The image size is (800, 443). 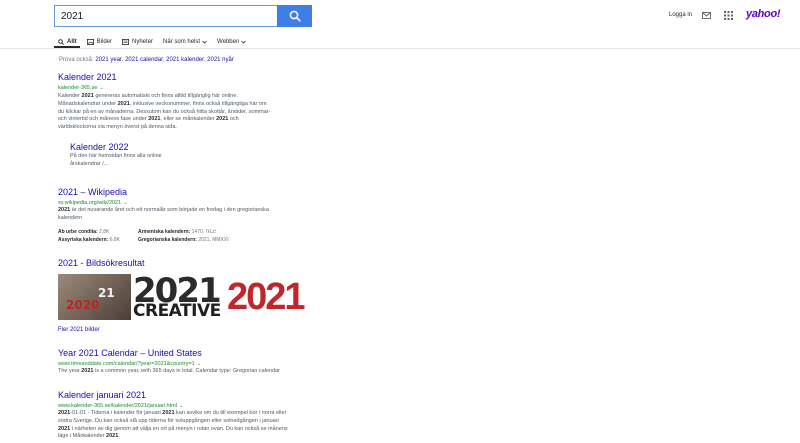 What do you see at coordinates (94, 297) in the screenshot?
I see `image-thumbnail: 21 2020` at bounding box center [94, 297].